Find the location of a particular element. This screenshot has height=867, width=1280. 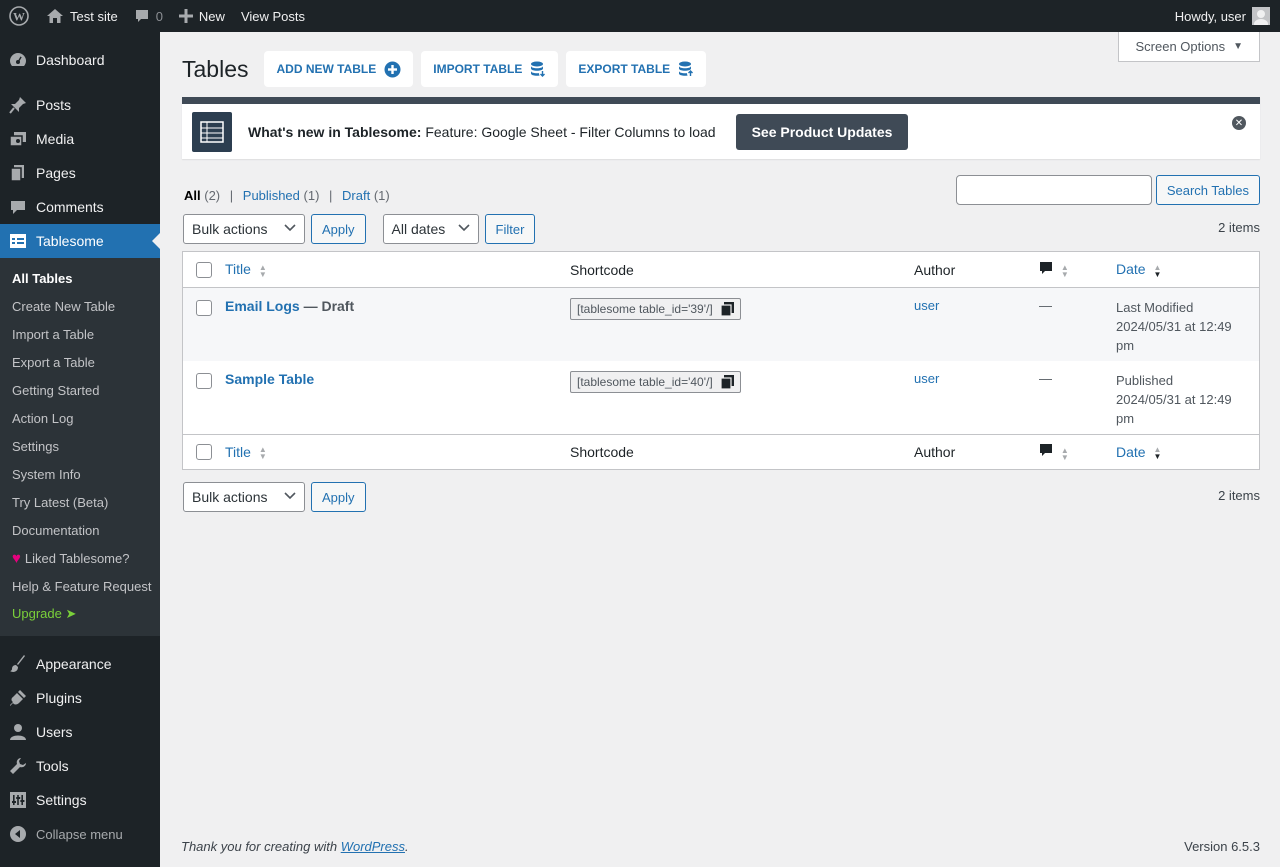

chevron-down-icon is located at coordinates (463, 229).